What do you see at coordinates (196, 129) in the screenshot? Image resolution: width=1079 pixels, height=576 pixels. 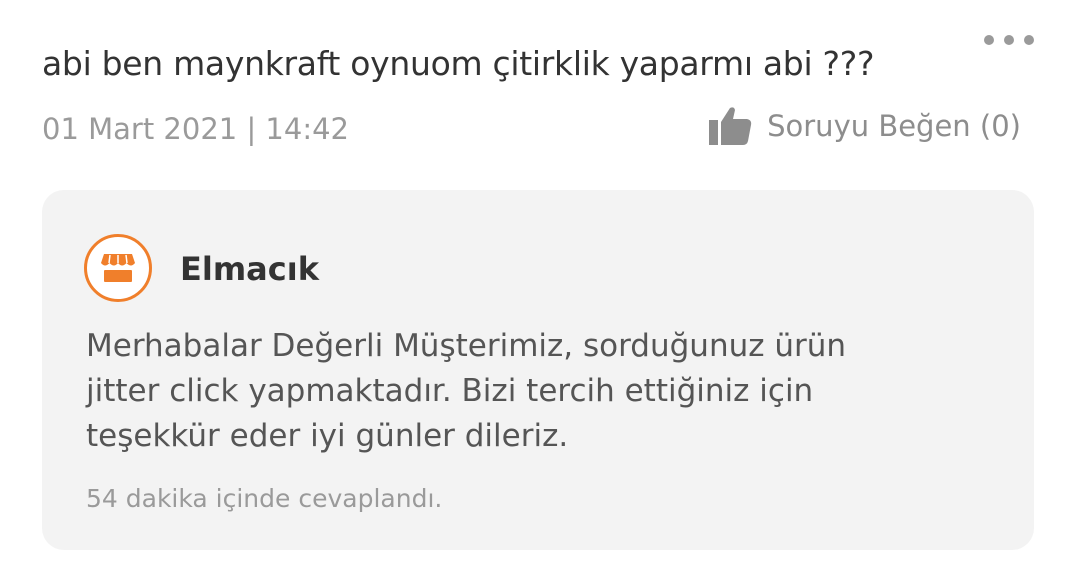 I see `question-date: 01 Mart 2021 | 14:42` at bounding box center [196, 129].